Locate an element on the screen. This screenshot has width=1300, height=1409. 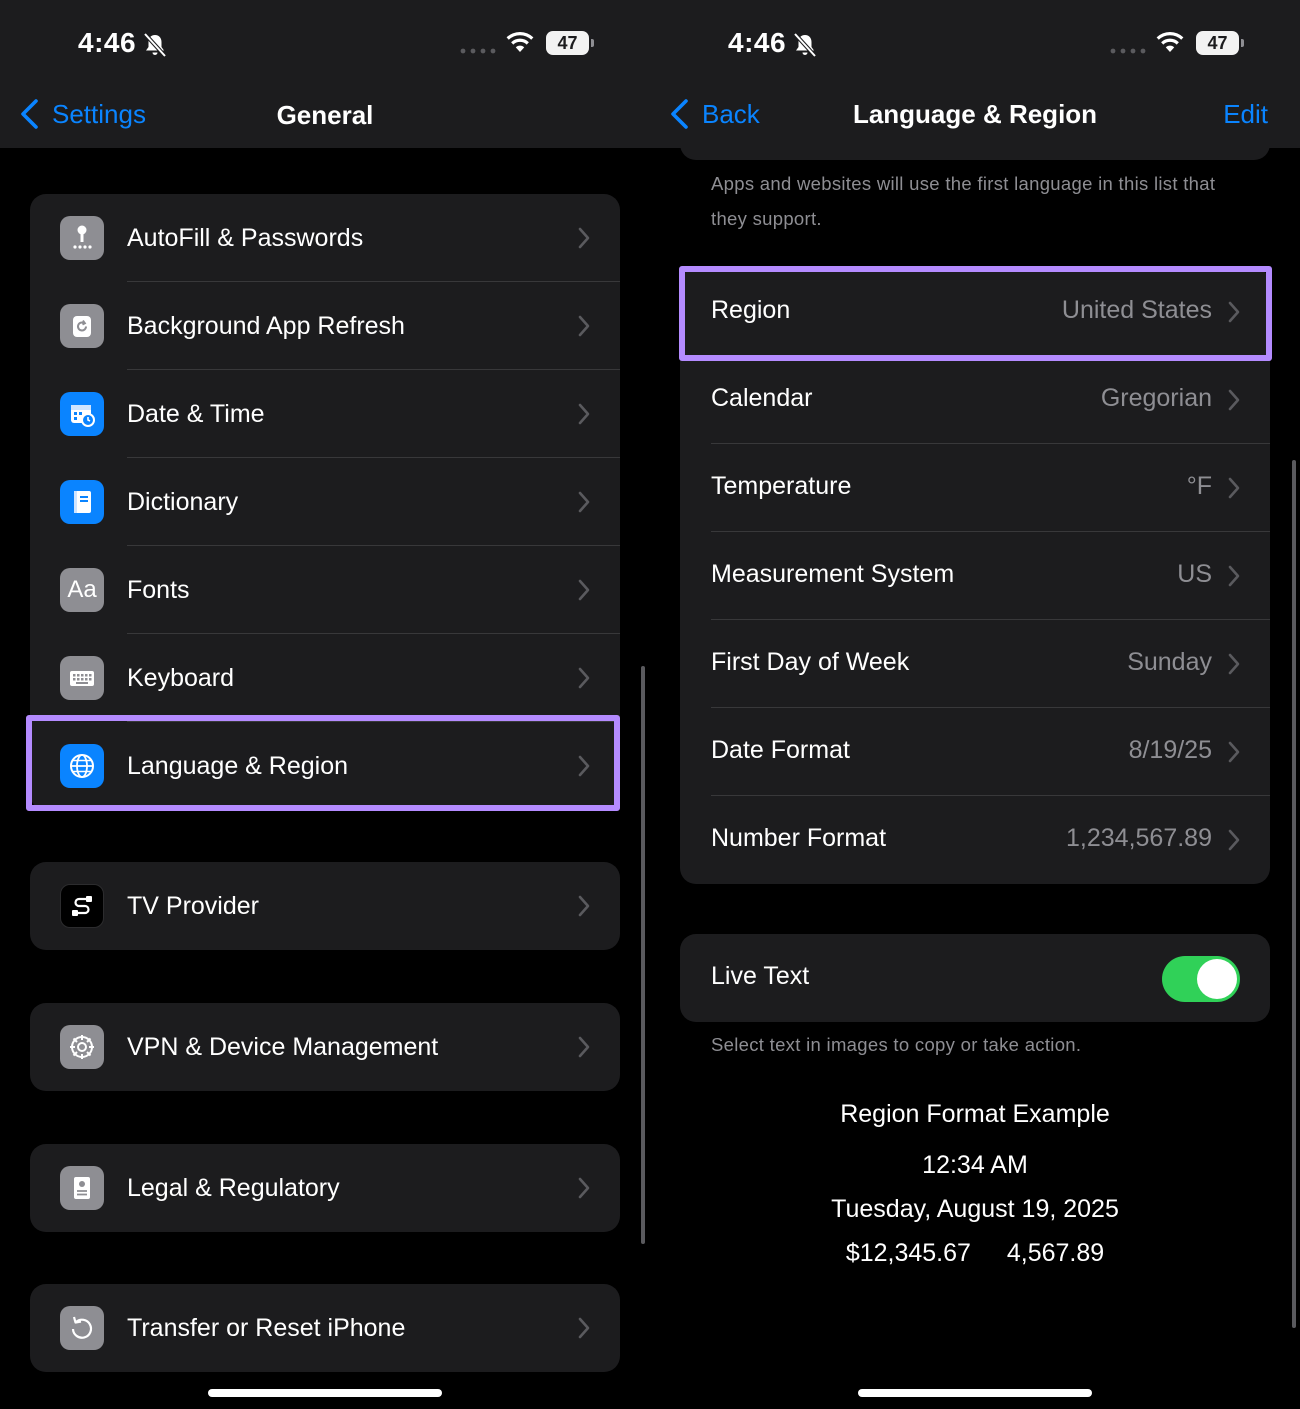
settings-row-language-region: Language & Region is located at coordinates (325, 766).